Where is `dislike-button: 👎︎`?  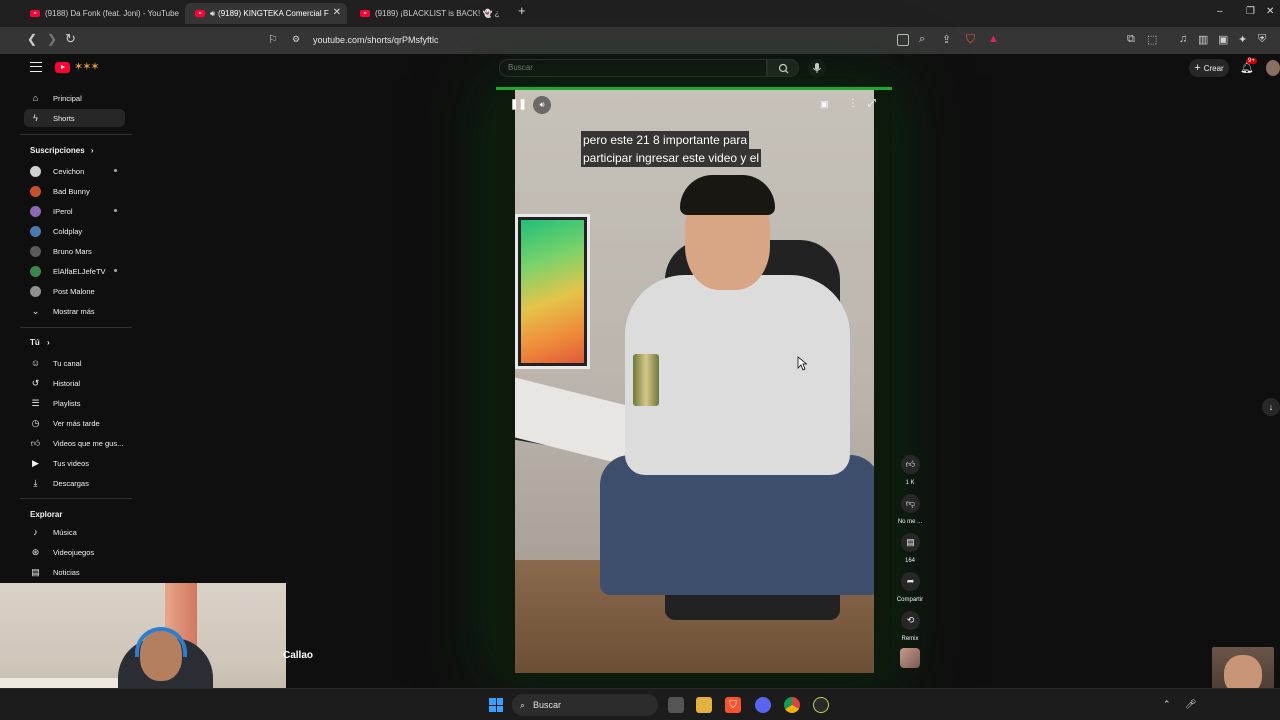 dislike-button: 👎︎ is located at coordinates (910, 503).